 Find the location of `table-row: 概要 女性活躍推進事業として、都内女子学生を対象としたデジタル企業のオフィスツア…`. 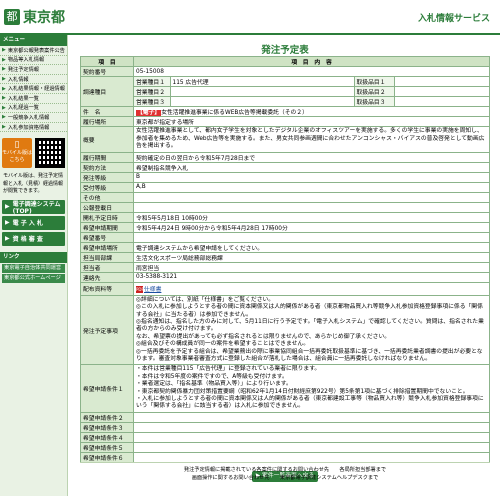

table-row: 概要 女性活躍推進事業として、都内女子学生を対象としたデジタル企業のオフィスツア… is located at coordinates (285, 139).